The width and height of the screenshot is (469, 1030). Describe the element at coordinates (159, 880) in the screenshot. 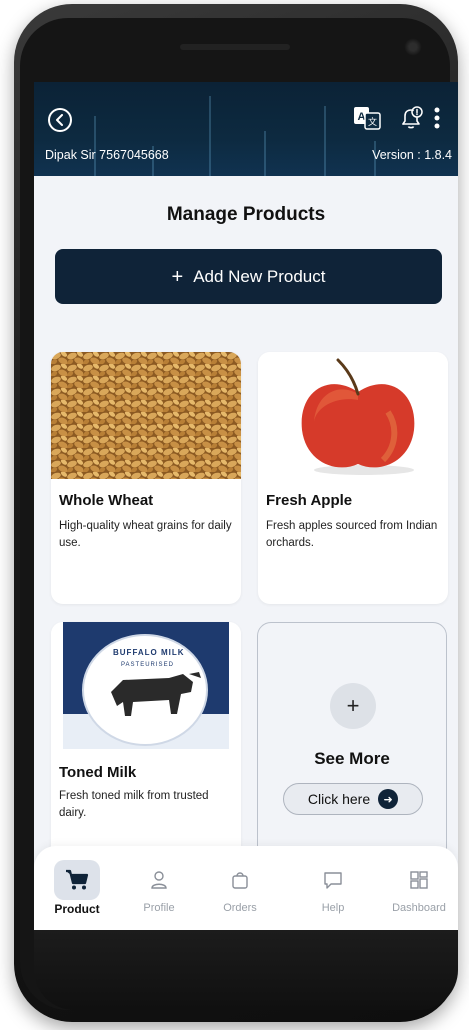

I see `user-icon` at that location.